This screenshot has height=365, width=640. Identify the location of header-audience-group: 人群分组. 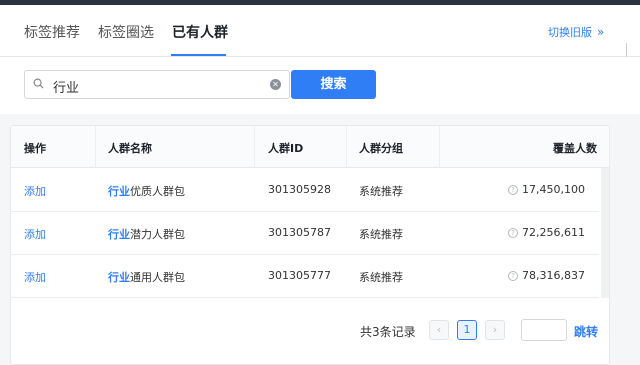
(381, 148).